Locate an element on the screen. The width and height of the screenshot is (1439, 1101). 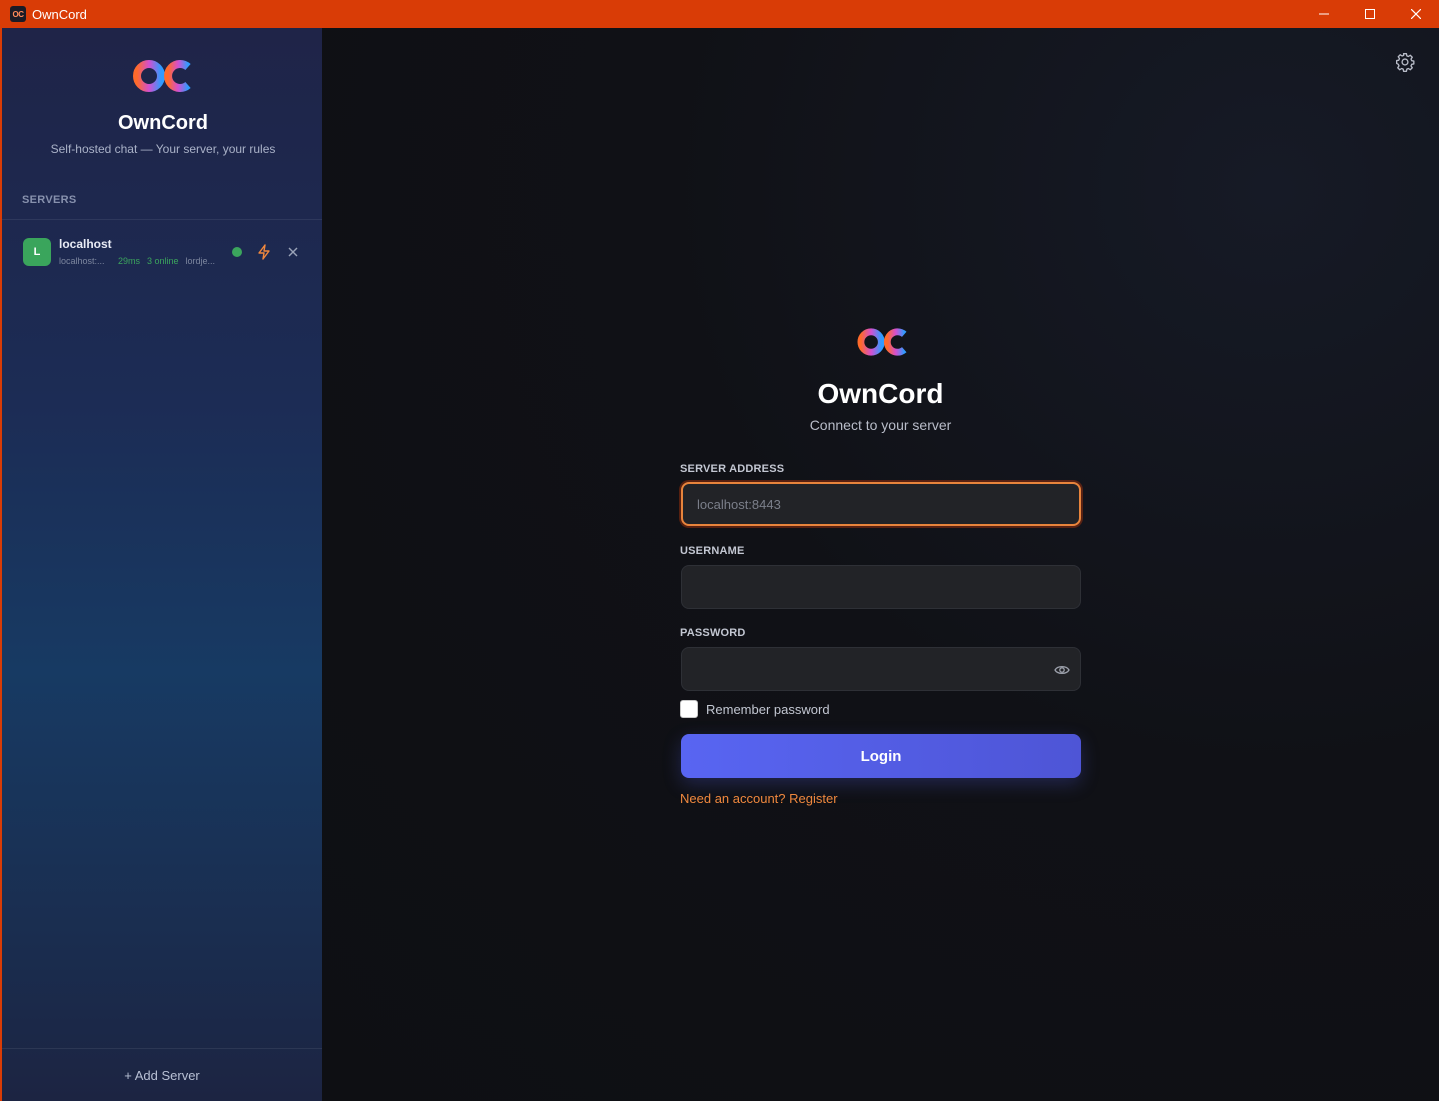
app-icon: OC is located at coordinates (18, 14).